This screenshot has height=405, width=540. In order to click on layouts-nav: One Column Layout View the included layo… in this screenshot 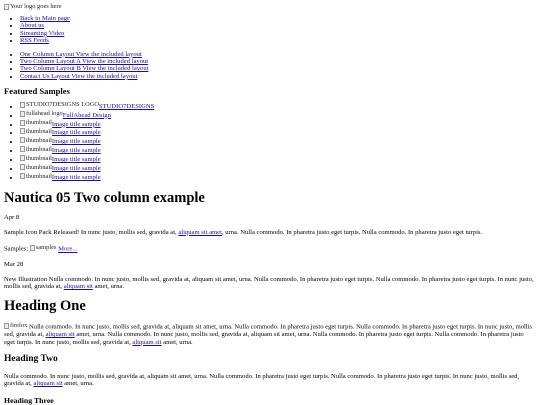, I will do `click(270, 66)`.